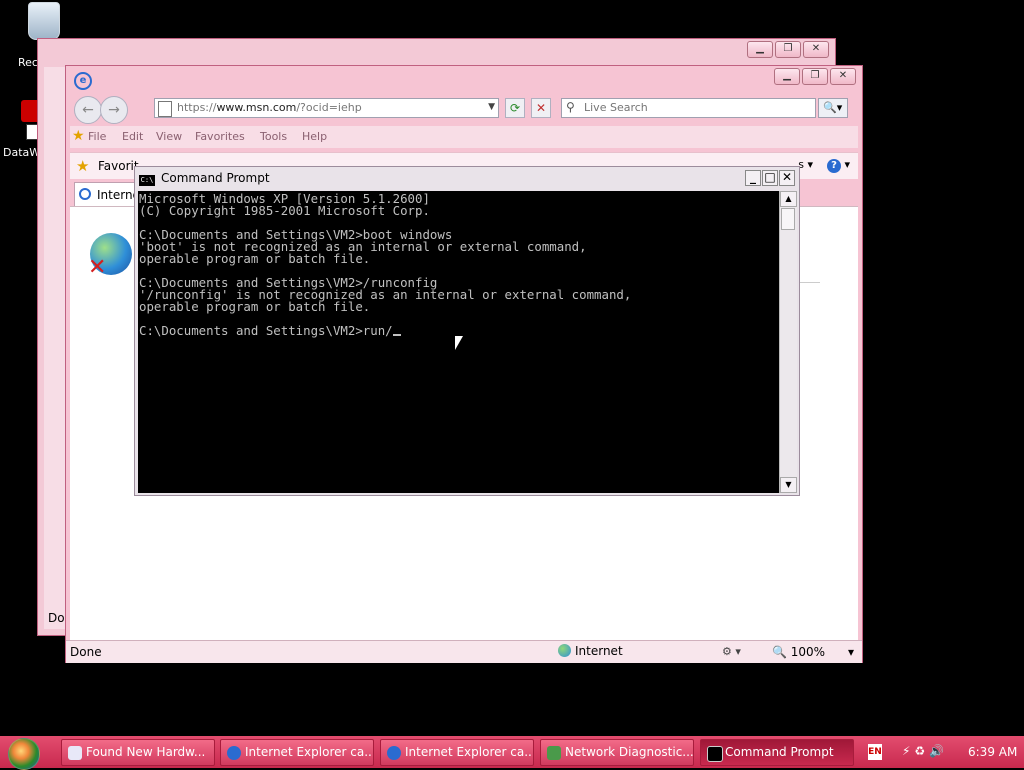 Image resolution: width=1024 pixels, height=770 pixels. What do you see at coordinates (85, 194) in the screenshot?
I see `tab-ie-icon` at bounding box center [85, 194].